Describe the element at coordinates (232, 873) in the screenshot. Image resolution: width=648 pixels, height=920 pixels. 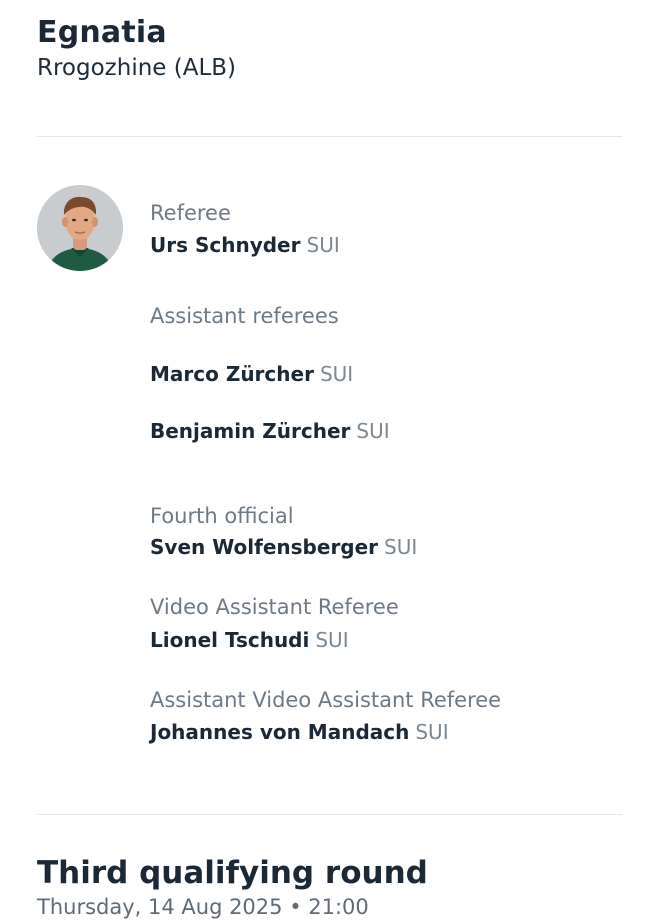
I see `round-title: Third qualifying round` at that location.